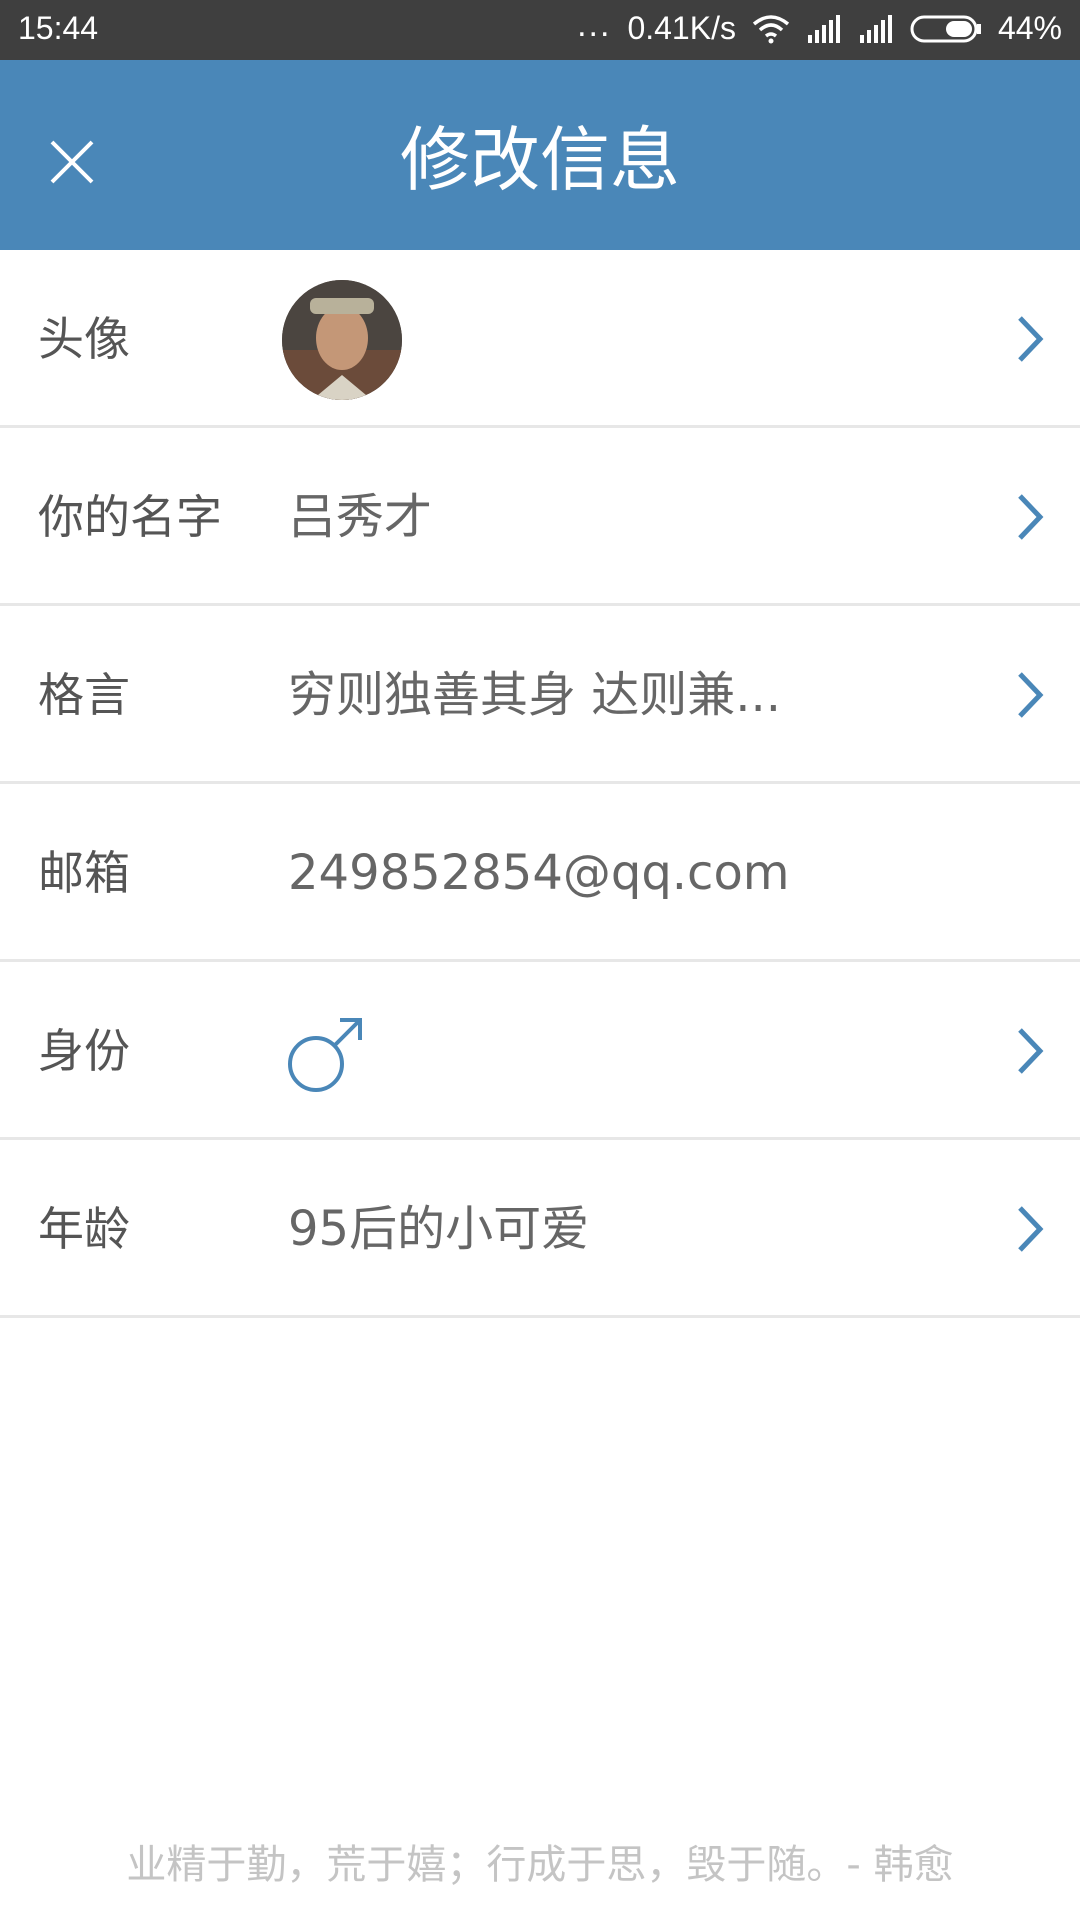 The height and width of the screenshot is (1920, 1080). What do you see at coordinates (360, 517) in the screenshot?
I see `name-value: 吕秀才` at bounding box center [360, 517].